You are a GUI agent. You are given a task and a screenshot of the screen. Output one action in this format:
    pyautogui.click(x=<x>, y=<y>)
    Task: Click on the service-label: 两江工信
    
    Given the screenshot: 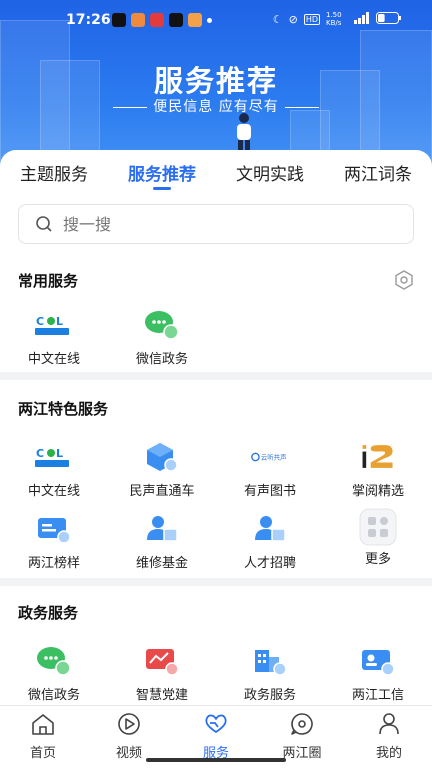 What is the action you would take?
    pyautogui.click(x=377, y=695)
    